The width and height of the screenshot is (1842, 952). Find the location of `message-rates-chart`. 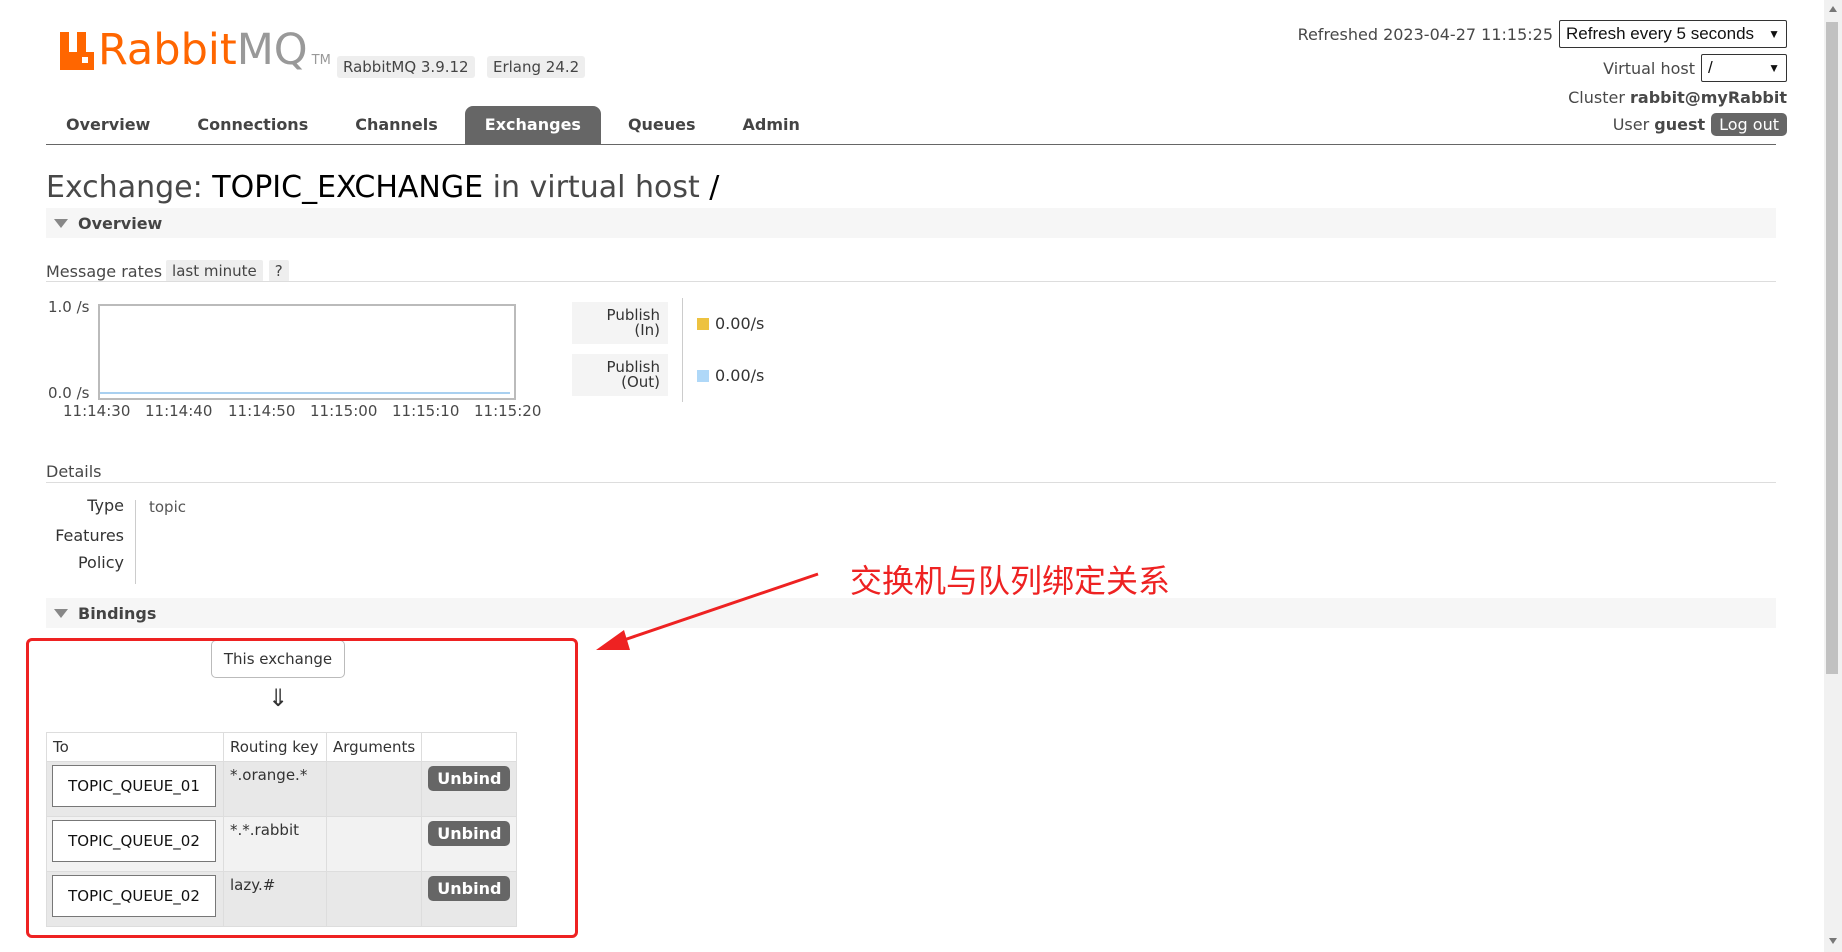

message-rates-chart is located at coordinates (307, 352).